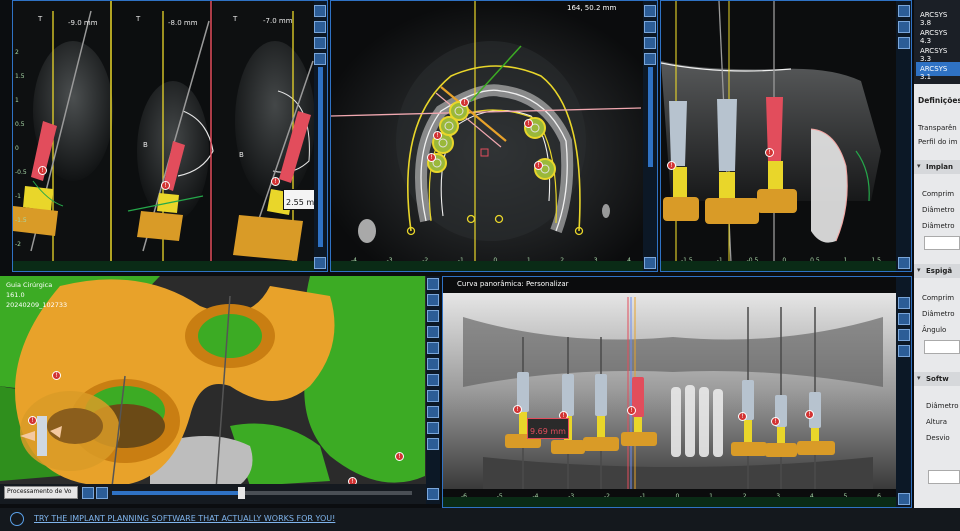  Describe the element at coordinates (433, 332) in the screenshot. I see `tool-tooth-icon` at that location.